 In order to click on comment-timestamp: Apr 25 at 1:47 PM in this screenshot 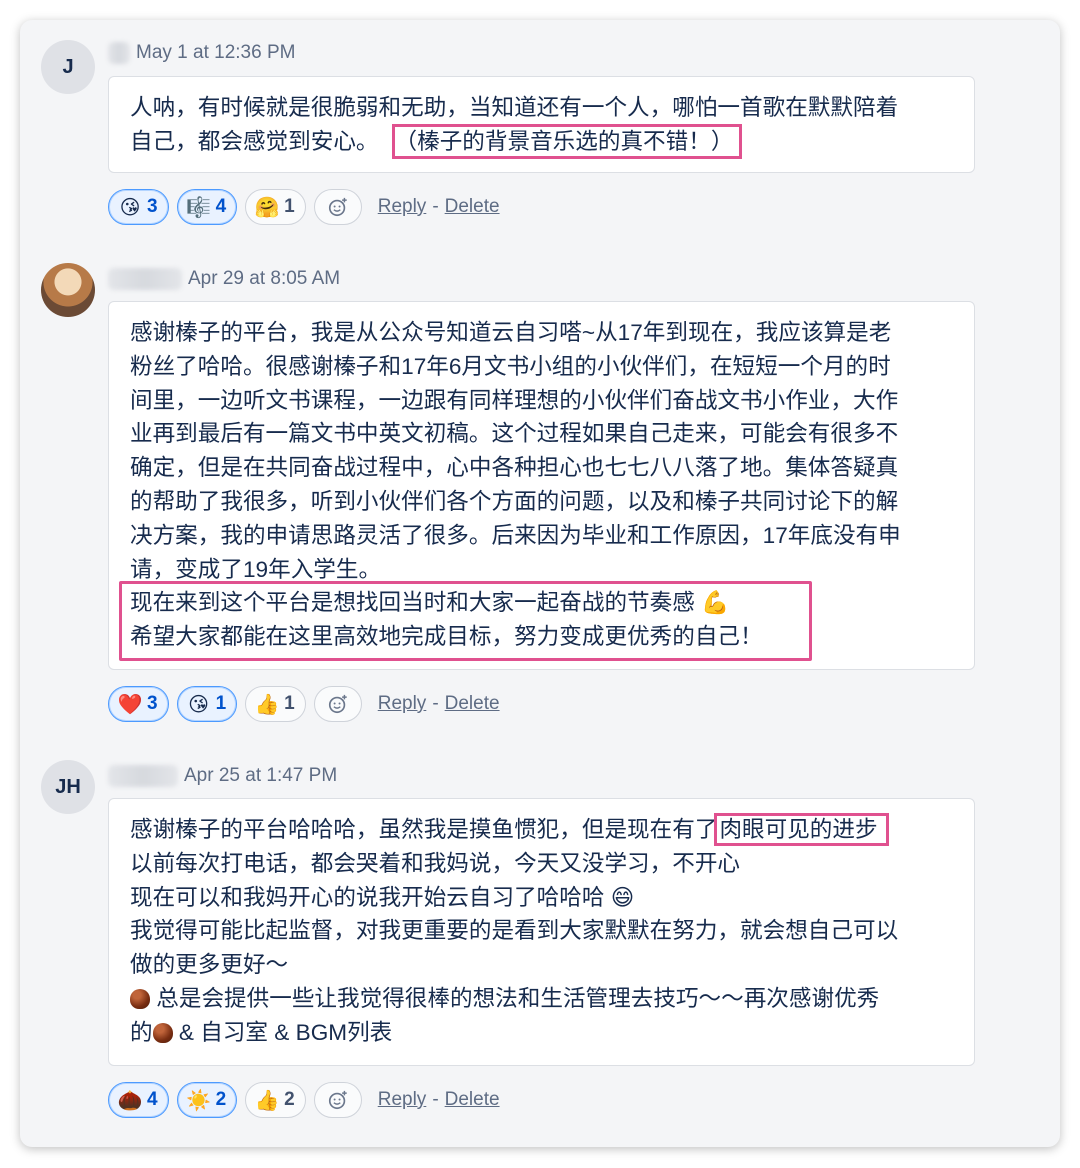, I will do `click(260, 776)`.